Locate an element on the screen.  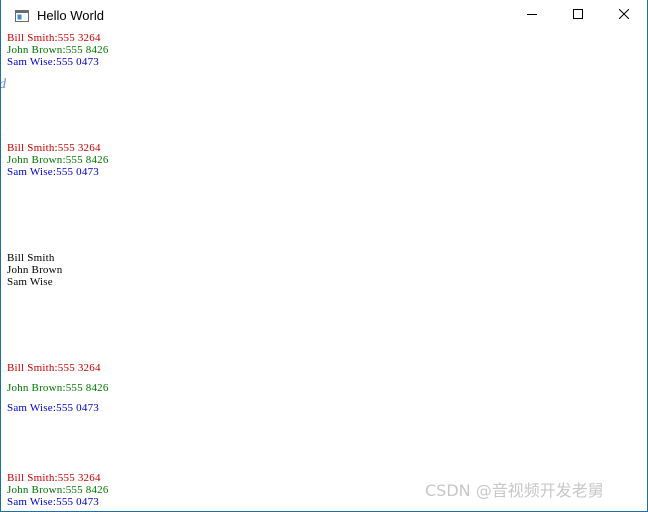
close-button is located at coordinates (624, 15).